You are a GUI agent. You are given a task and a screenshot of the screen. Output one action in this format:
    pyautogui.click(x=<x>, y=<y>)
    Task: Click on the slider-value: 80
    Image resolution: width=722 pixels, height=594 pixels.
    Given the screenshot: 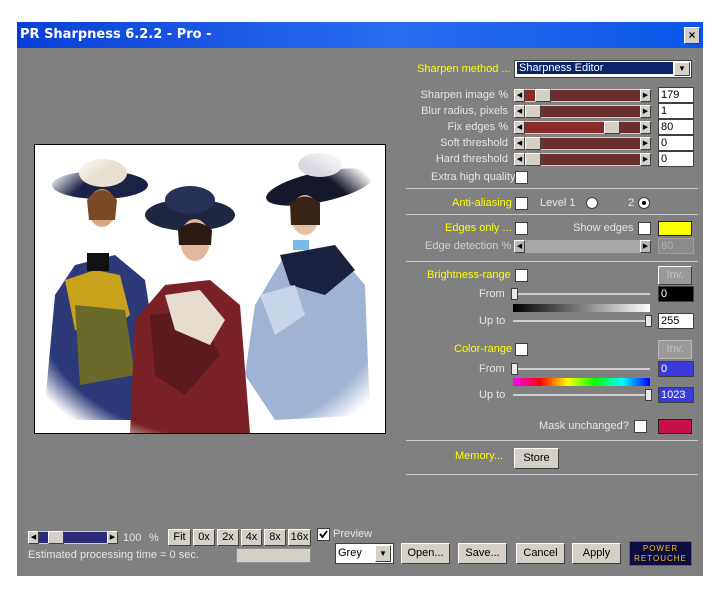 What is the action you would take?
    pyautogui.click(x=676, y=127)
    